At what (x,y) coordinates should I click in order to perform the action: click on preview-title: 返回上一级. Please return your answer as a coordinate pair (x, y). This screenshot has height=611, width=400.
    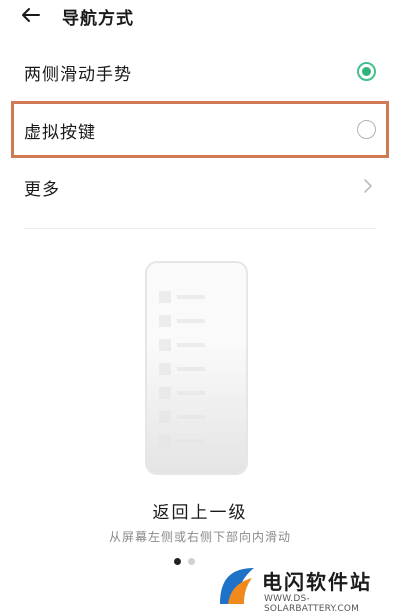
    Looking at the image, I should click on (200, 513).